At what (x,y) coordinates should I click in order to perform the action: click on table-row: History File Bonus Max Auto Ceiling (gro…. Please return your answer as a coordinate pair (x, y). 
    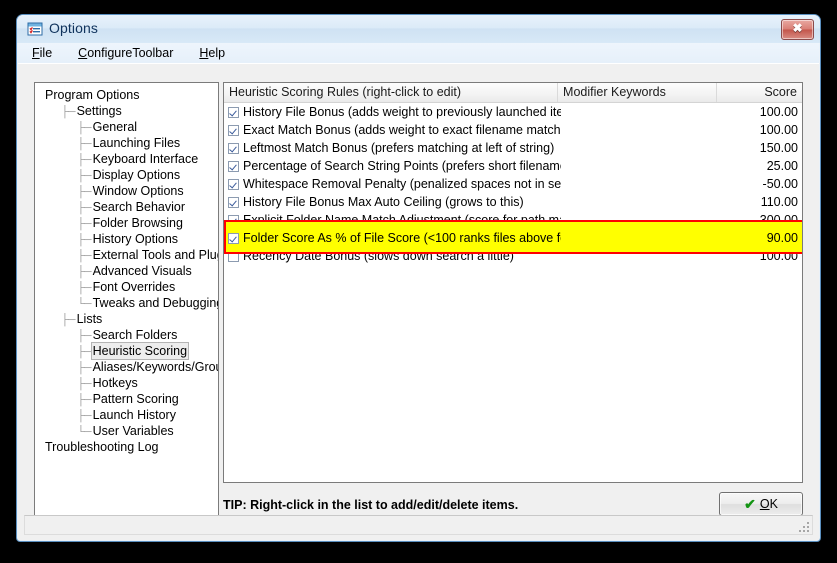
    Looking at the image, I should click on (513, 202).